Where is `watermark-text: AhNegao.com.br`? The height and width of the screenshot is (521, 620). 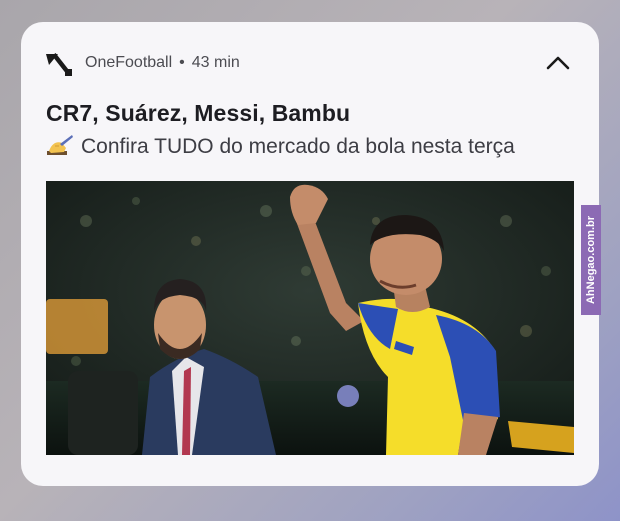
watermark-text: AhNegao.com.br is located at coordinates (591, 259).